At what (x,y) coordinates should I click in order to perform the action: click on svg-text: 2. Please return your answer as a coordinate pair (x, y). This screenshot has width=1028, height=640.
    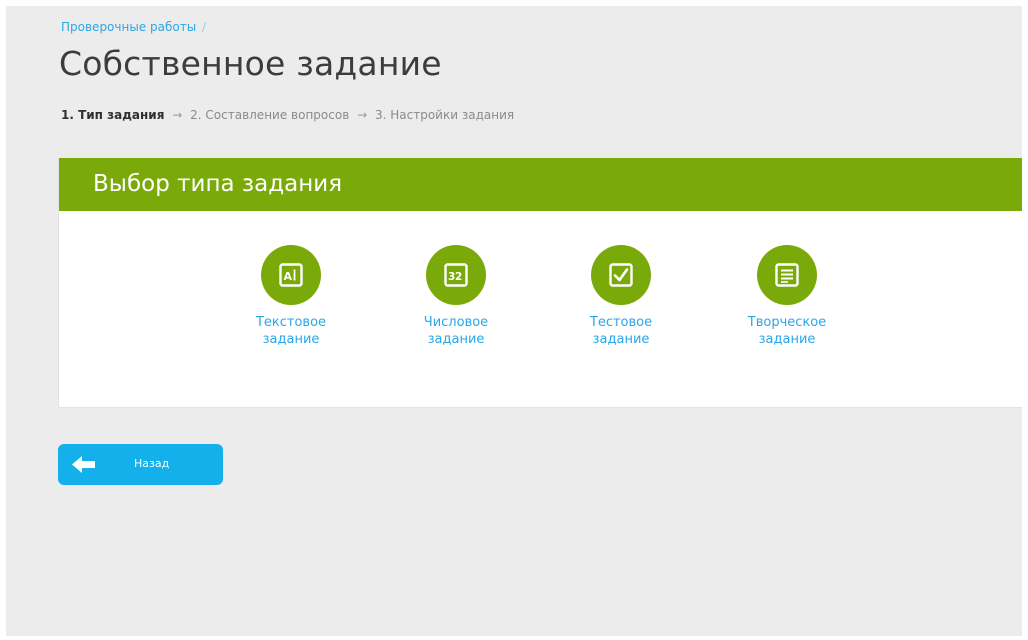
    Looking at the image, I should click on (458, 277).